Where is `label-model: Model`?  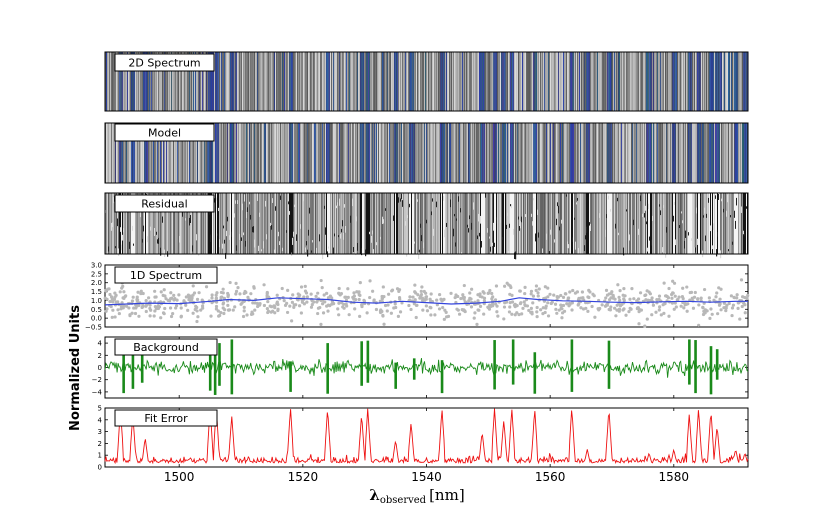
label-model: Model is located at coordinates (164, 133).